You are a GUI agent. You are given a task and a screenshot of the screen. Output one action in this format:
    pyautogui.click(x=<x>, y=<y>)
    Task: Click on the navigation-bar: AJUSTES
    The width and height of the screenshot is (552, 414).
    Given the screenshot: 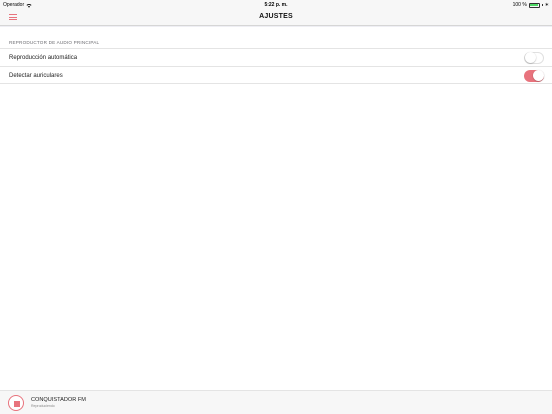 What is the action you would take?
    pyautogui.click(x=276, y=17)
    